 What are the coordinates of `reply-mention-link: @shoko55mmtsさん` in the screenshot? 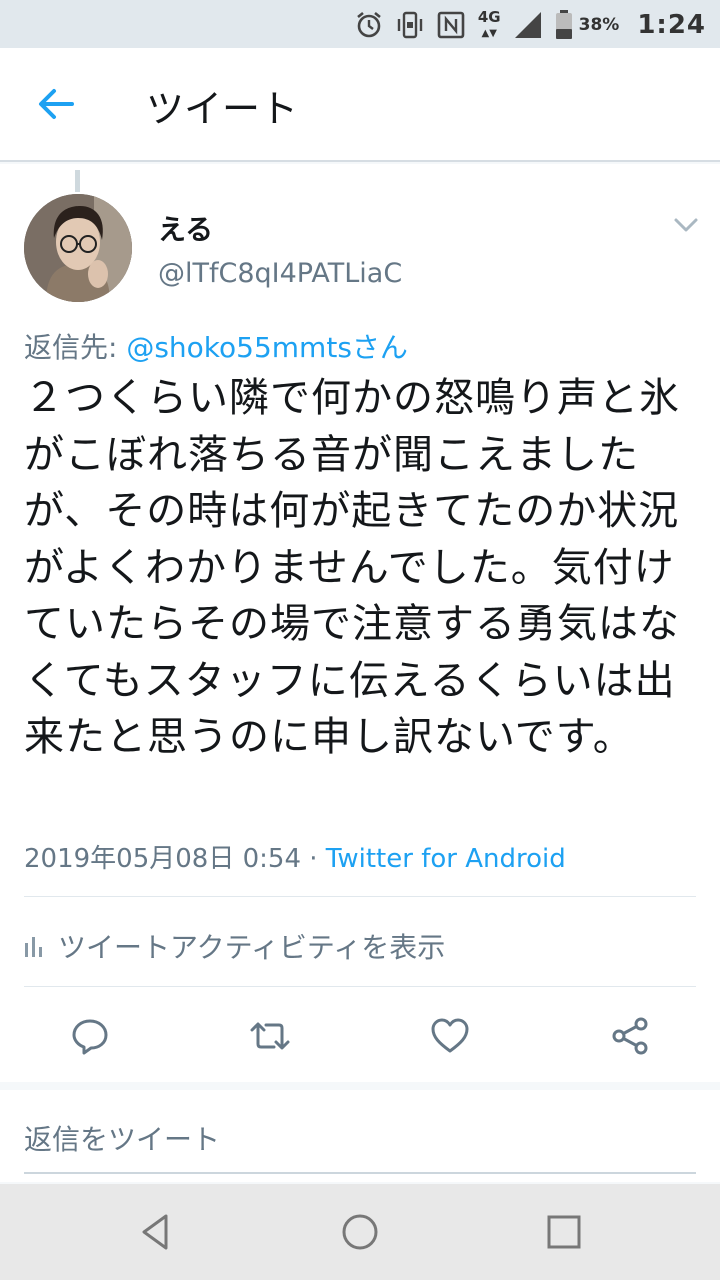 It's located at (267, 347).